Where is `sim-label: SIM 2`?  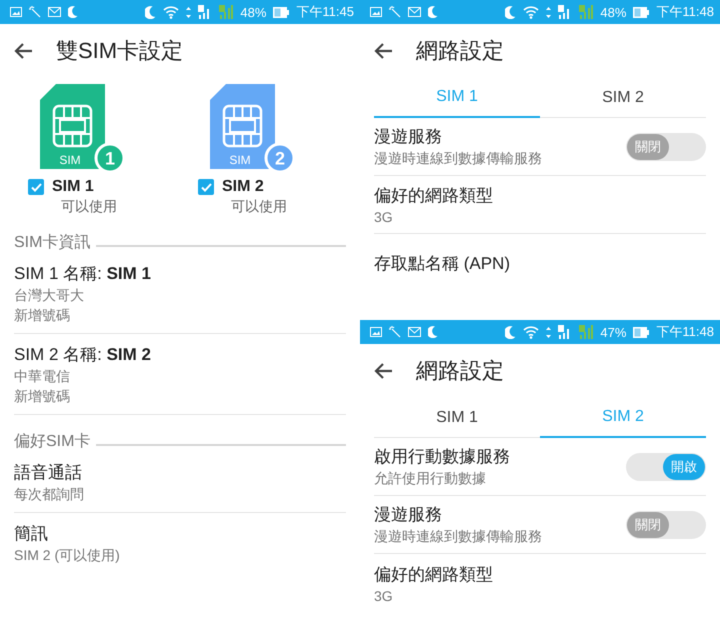
sim-label: SIM 2 is located at coordinates (243, 187).